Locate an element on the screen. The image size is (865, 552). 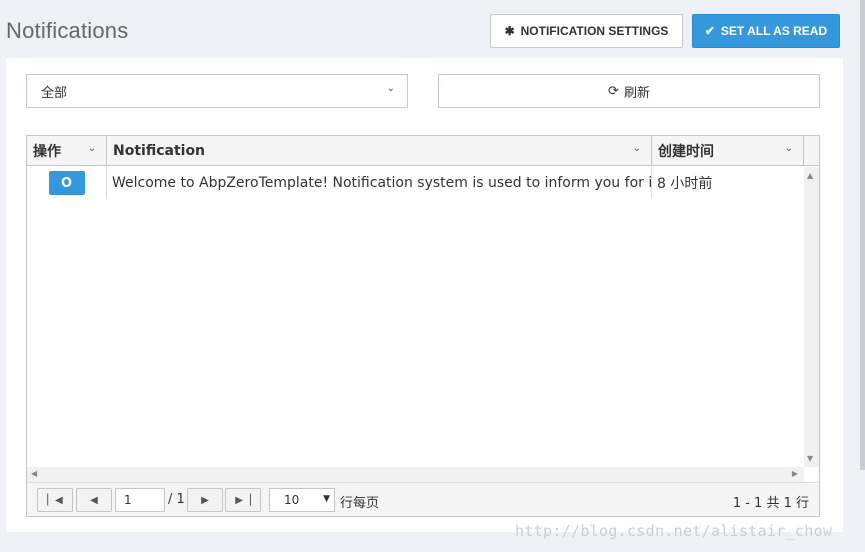
notification-settings-label: NOTIFICATION SETTINGS is located at coordinates (594, 31).